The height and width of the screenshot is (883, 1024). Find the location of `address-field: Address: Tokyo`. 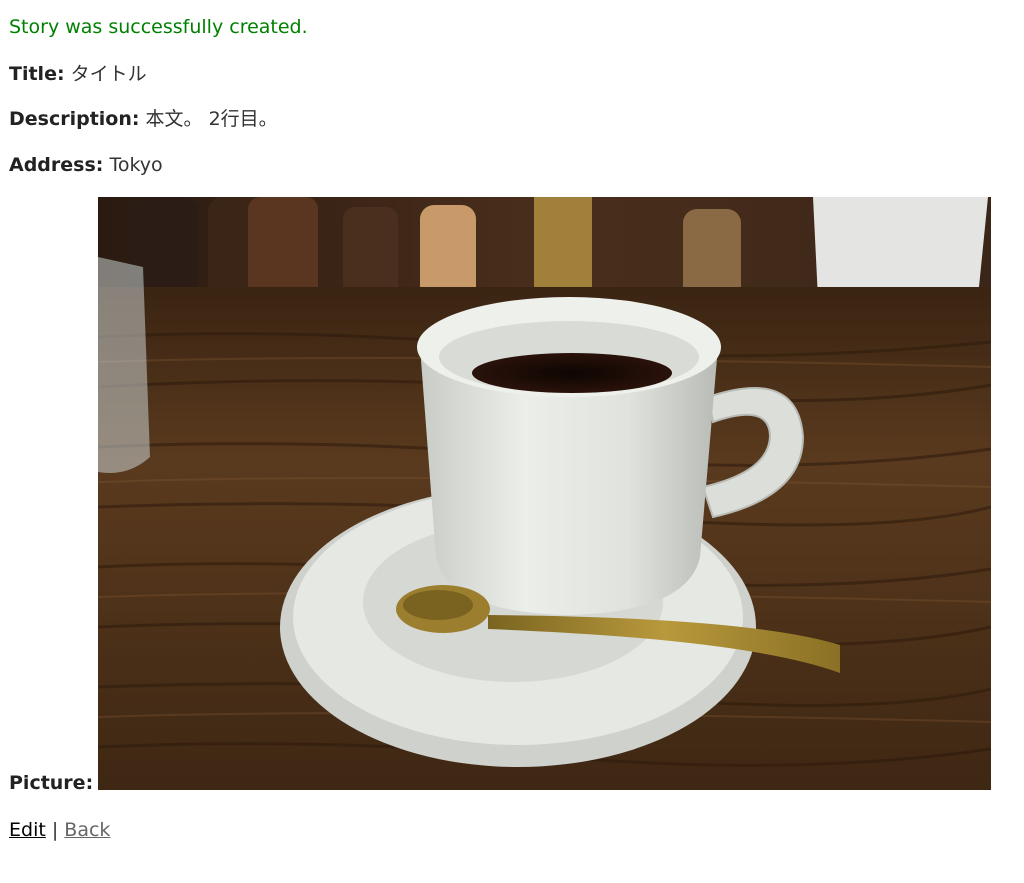

address-field: Address: Tokyo is located at coordinates (86, 165).